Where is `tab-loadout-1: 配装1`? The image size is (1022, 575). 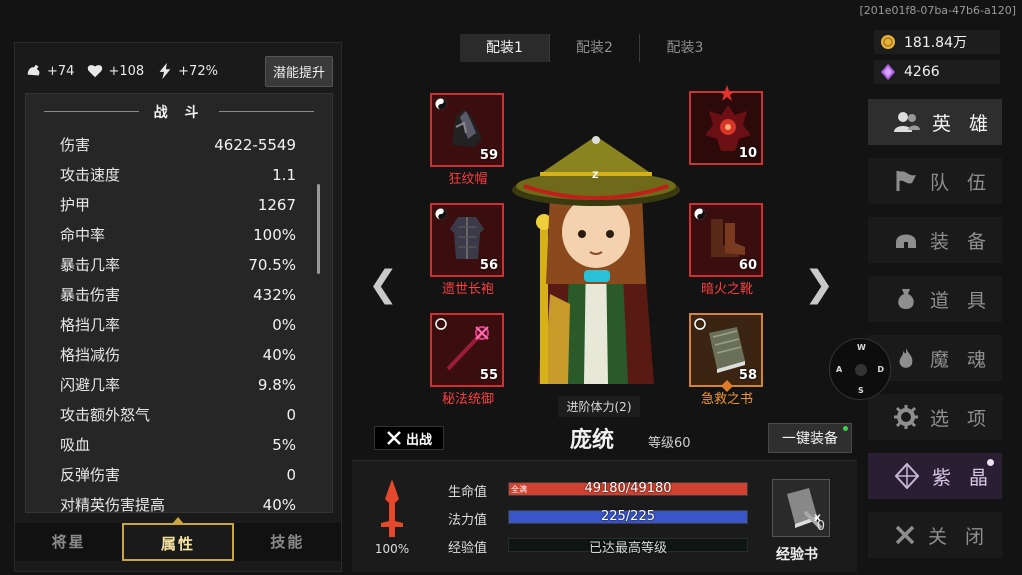
tab-loadout-1: 配装1 is located at coordinates (505, 48).